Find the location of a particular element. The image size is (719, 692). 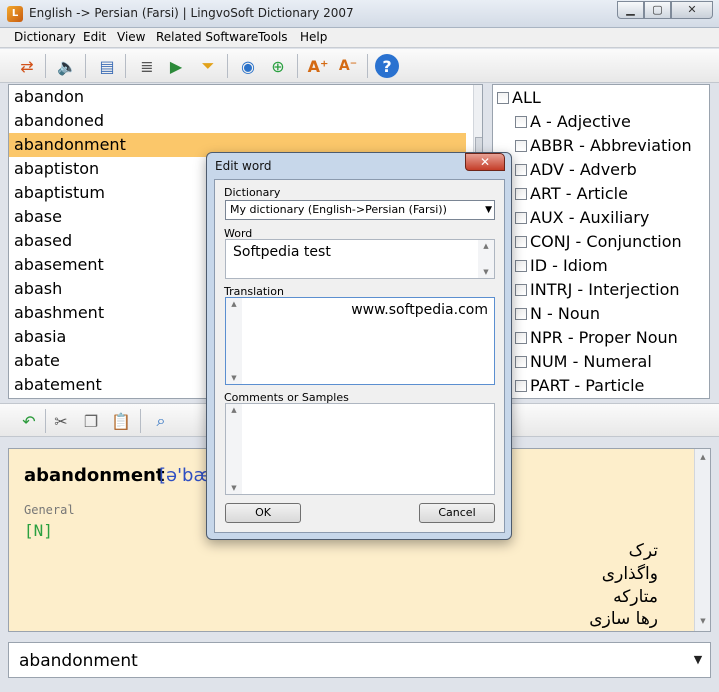

search-combobox: abandonment ▼ is located at coordinates (359, 660).